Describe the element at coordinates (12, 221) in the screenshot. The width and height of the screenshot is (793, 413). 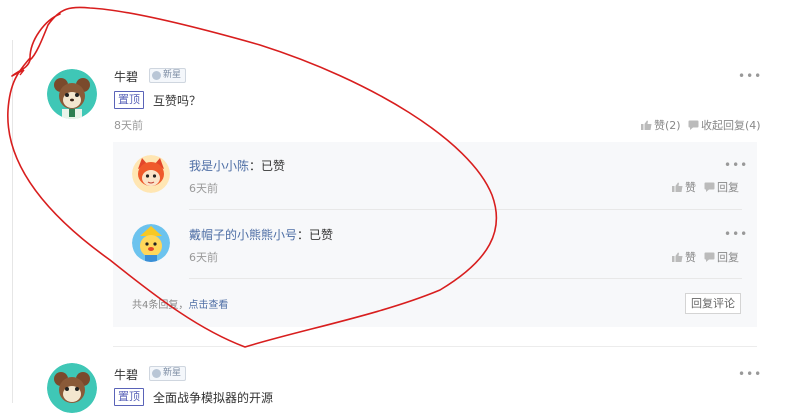
I see `left-timeline-rule` at that location.